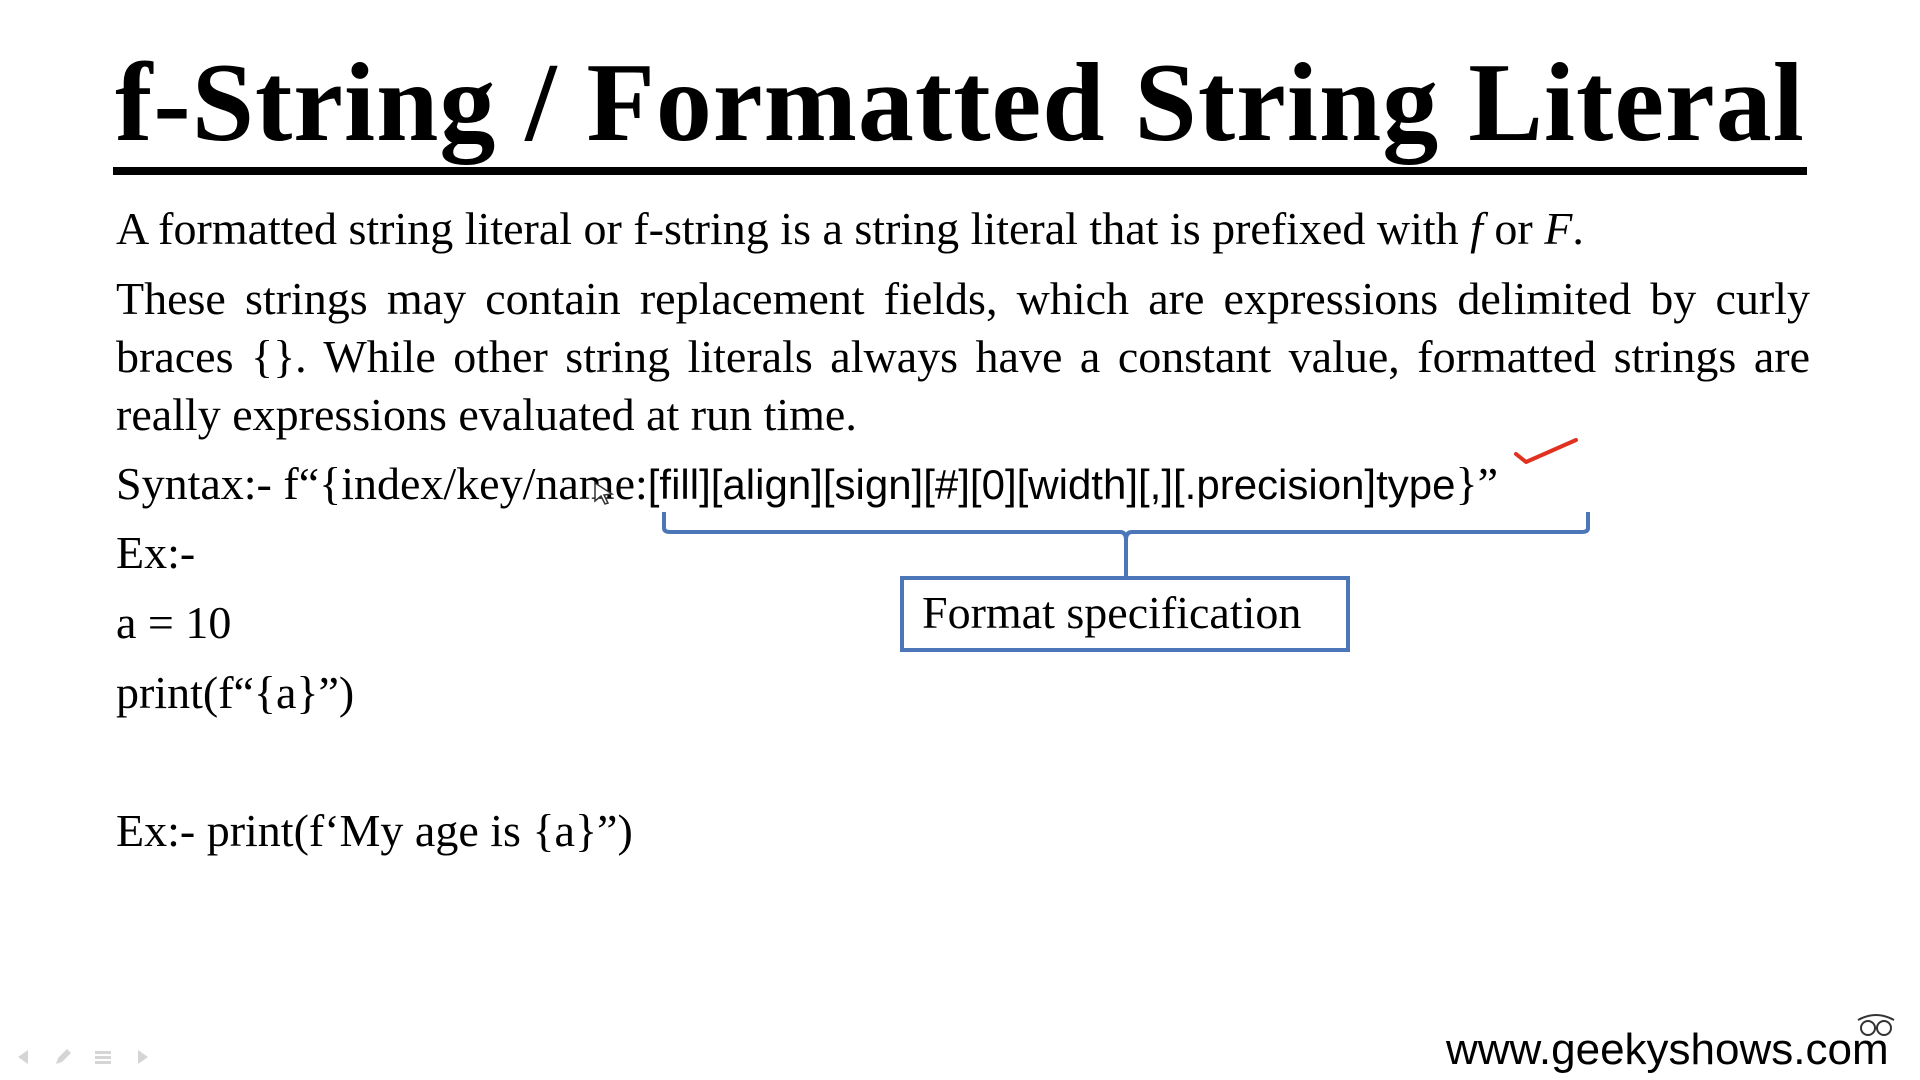 The height and width of the screenshot is (1080, 1920). What do you see at coordinates (23, 1057) in the screenshot?
I see `arrow-left-icon` at bounding box center [23, 1057].